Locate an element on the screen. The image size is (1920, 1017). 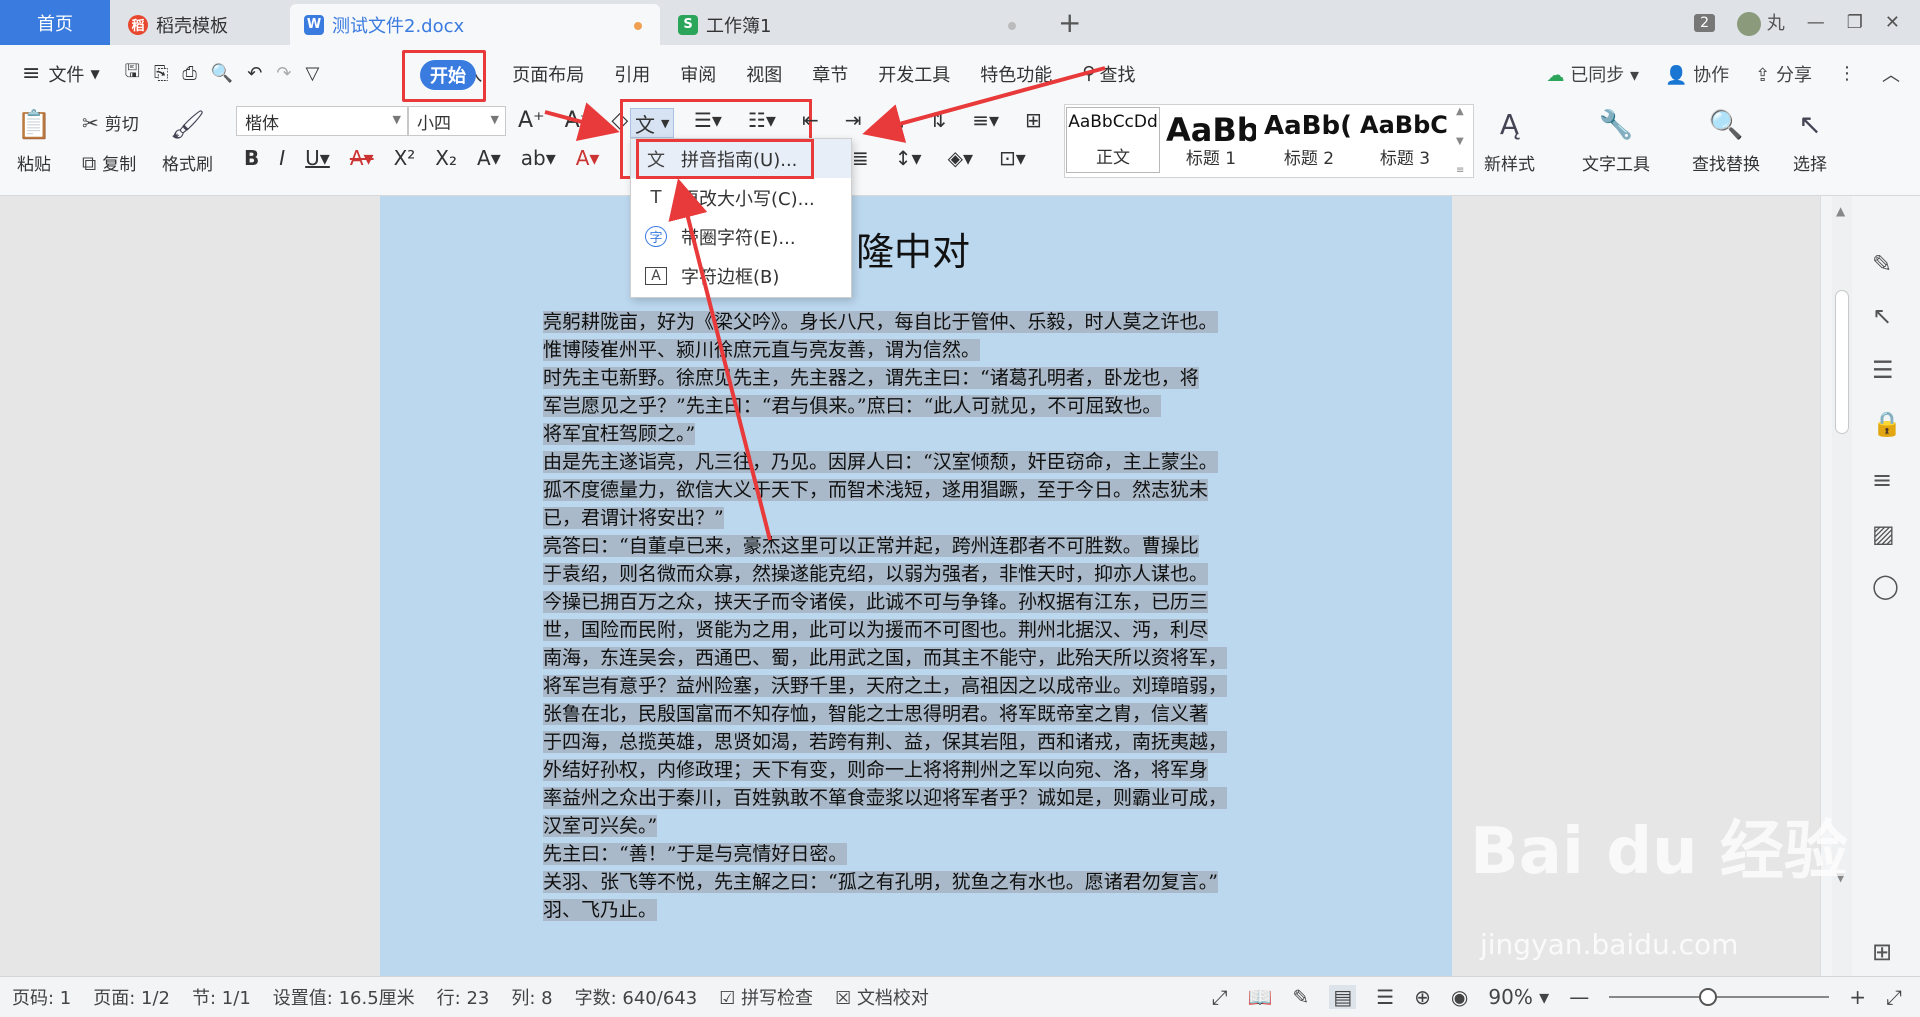
scrollbar-thumb is located at coordinates (1842, 362).